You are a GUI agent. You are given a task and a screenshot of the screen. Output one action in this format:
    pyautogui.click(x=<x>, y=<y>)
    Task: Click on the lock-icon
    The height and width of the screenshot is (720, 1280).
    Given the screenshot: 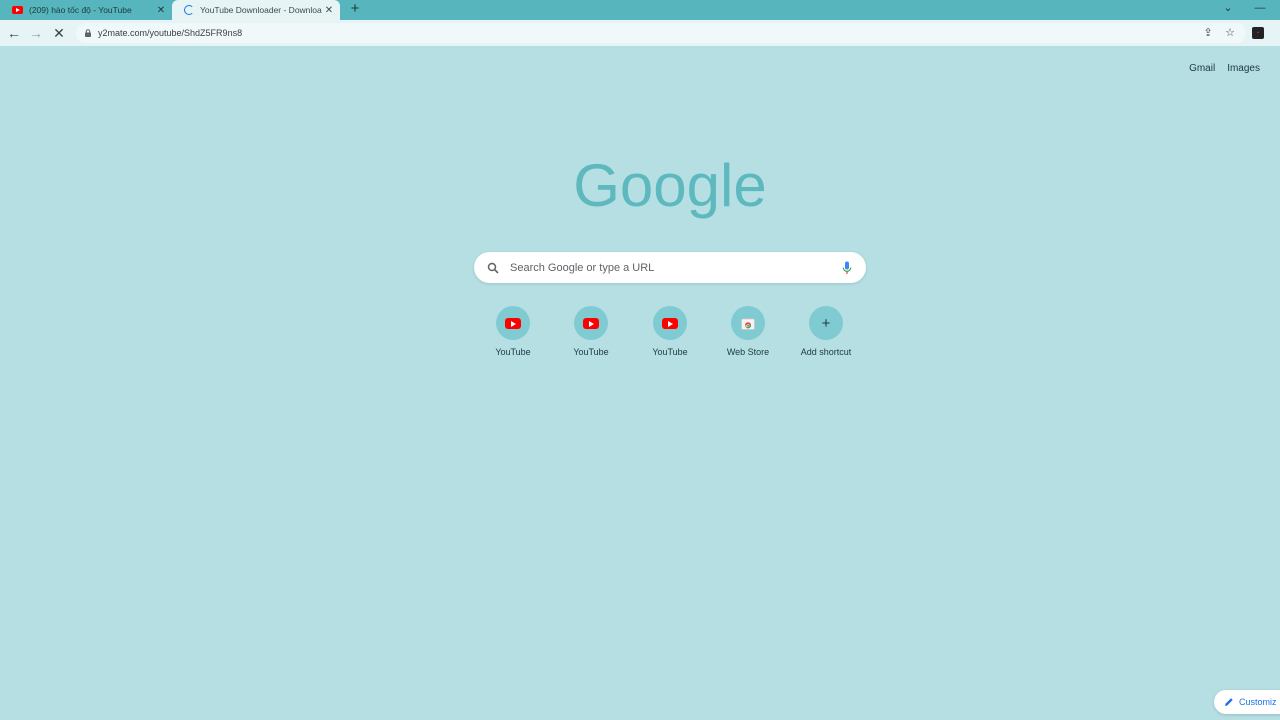 What is the action you would take?
    pyautogui.click(x=88, y=33)
    